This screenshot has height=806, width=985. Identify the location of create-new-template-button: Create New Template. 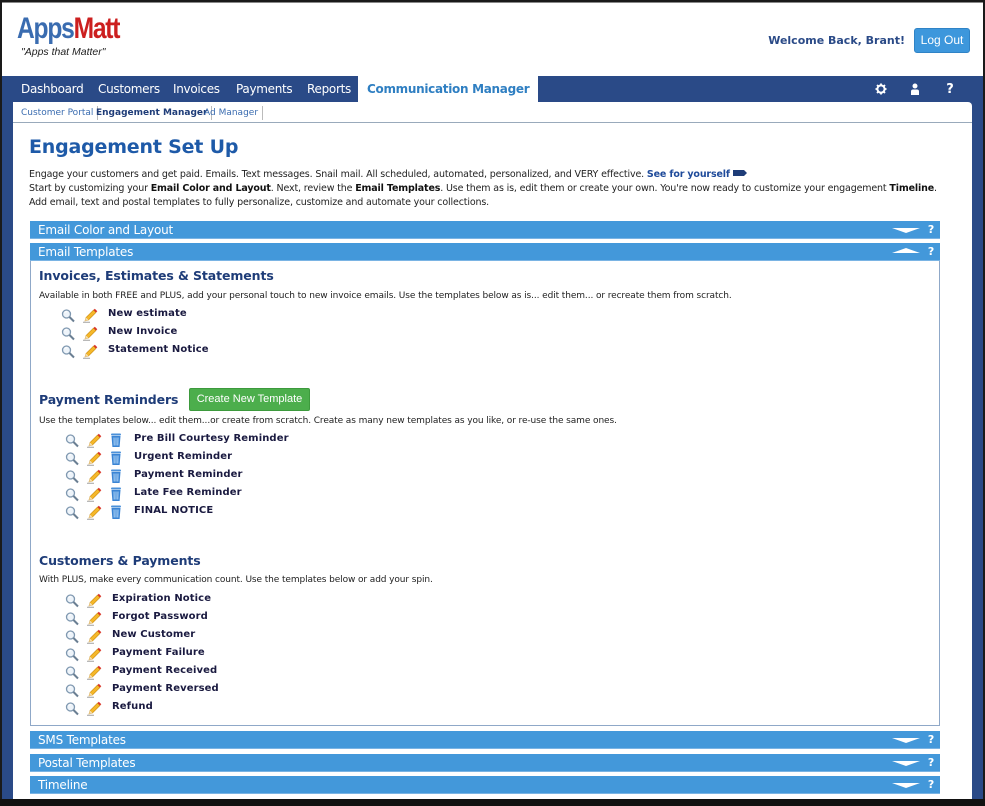
(249, 399).